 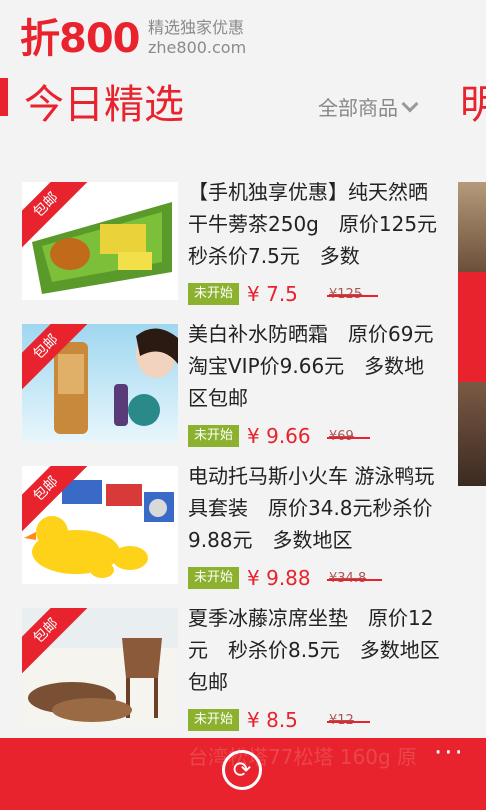 I want to click on original-price: ¥12, so click(x=348, y=720).